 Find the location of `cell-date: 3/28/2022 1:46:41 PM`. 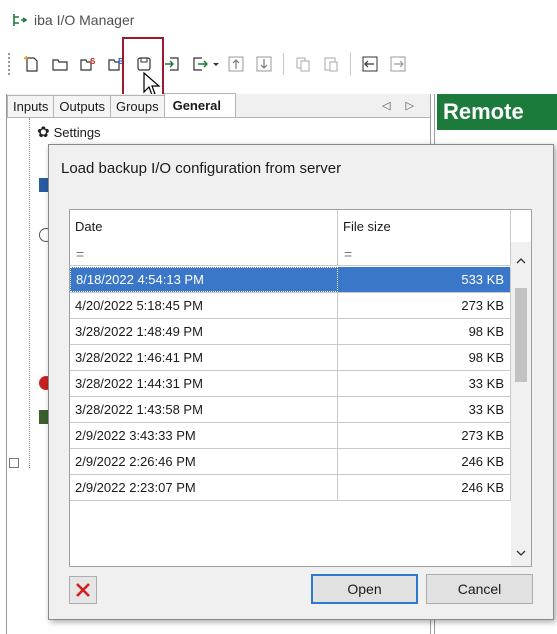

cell-date: 3/28/2022 1:46:41 PM is located at coordinates (204, 357).